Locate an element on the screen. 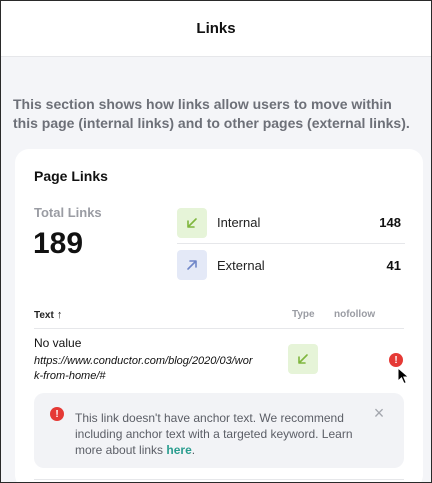 This screenshot has width=432, height=483. divider is located at coordinates (219, 479).